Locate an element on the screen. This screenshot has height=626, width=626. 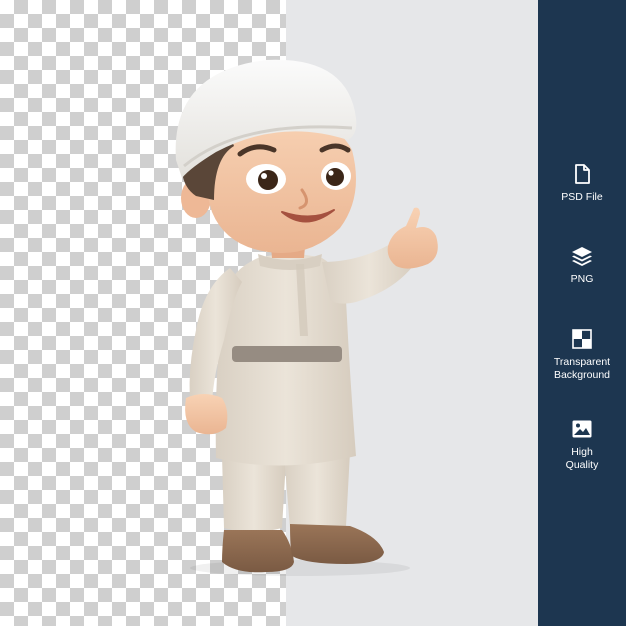
feature-label: High Quality is located at coordinates (582, 458).